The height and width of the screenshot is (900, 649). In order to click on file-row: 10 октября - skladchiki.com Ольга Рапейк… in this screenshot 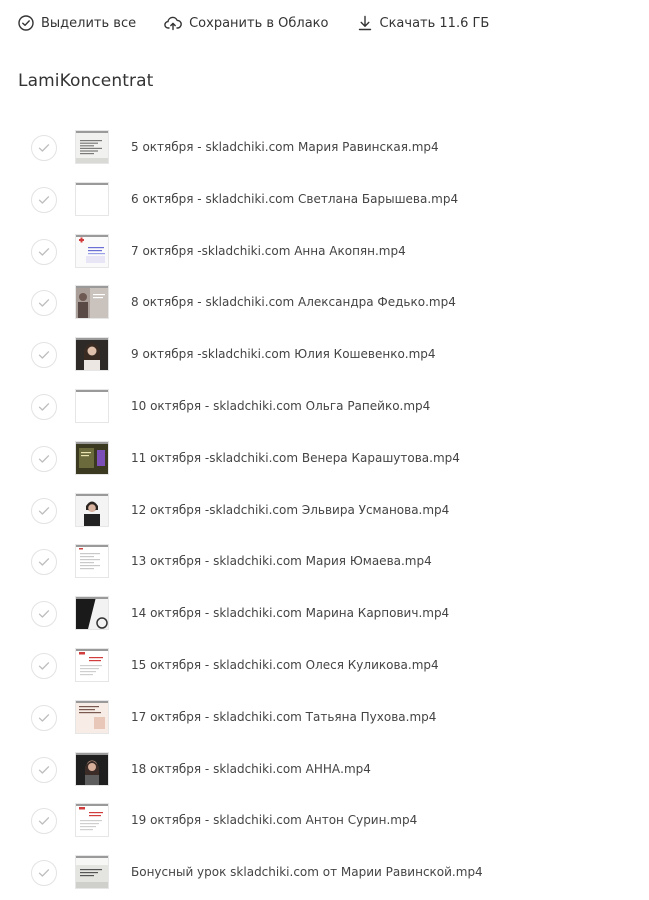, I will do `click(324, 407)`.